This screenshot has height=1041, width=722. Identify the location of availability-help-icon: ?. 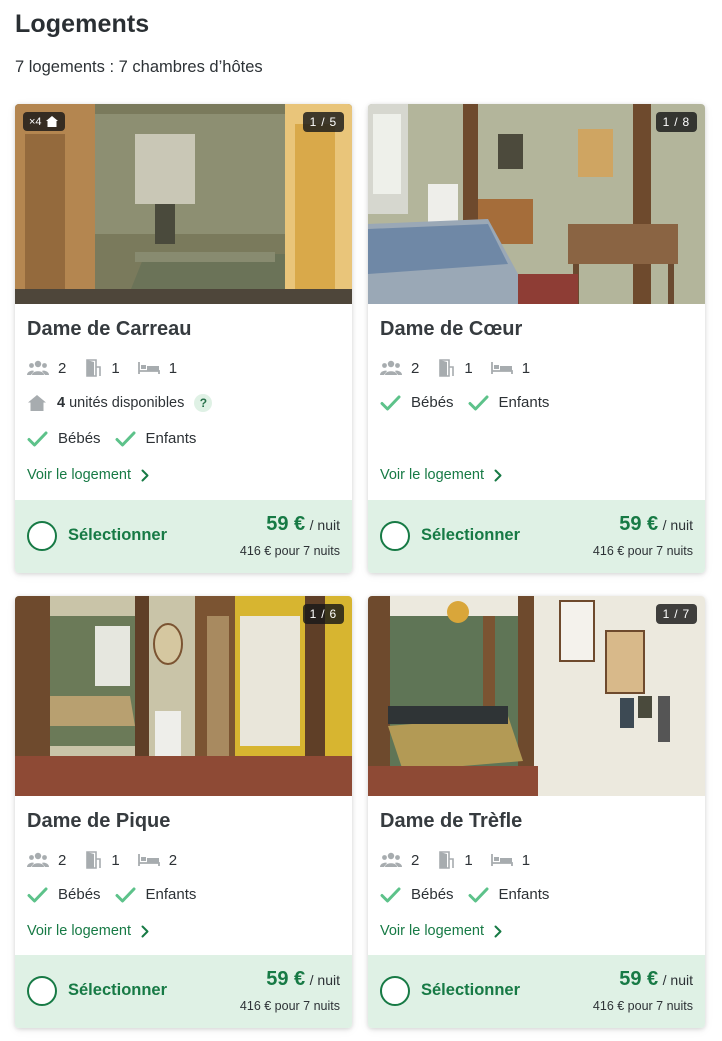
(203, 403).